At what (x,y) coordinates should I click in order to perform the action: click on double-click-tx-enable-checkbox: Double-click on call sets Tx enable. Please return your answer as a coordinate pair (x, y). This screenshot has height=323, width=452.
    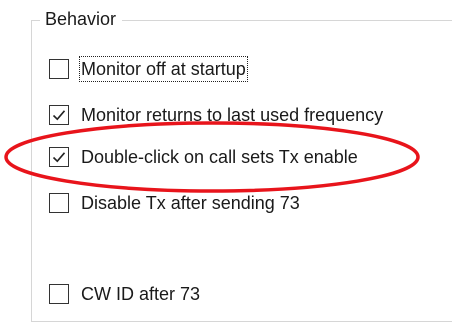
    Looking at the image, I should click on (203, 157).